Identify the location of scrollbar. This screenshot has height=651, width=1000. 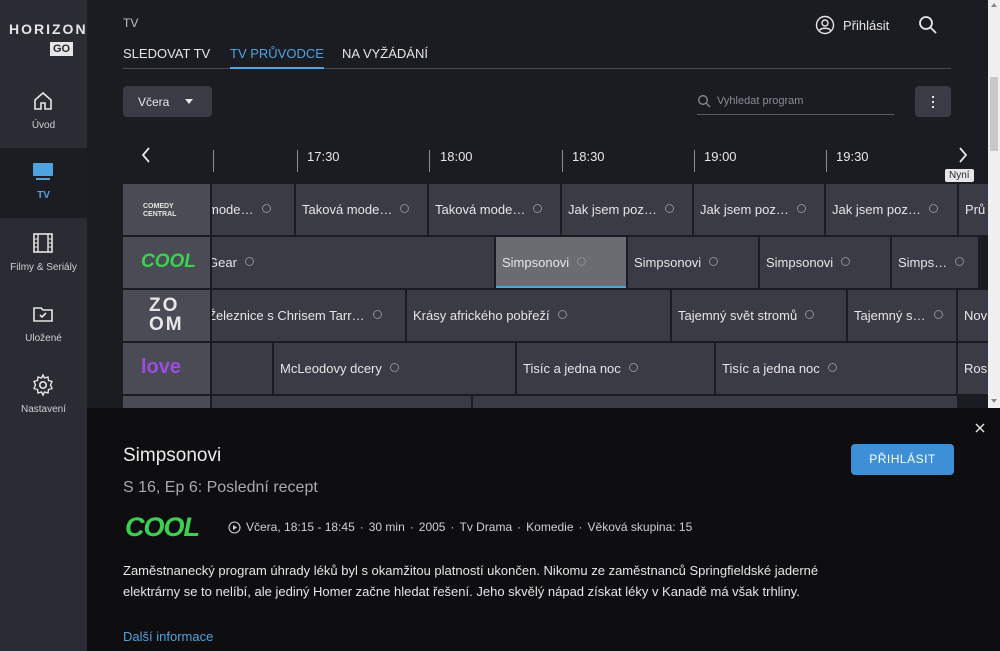
(994, 204).